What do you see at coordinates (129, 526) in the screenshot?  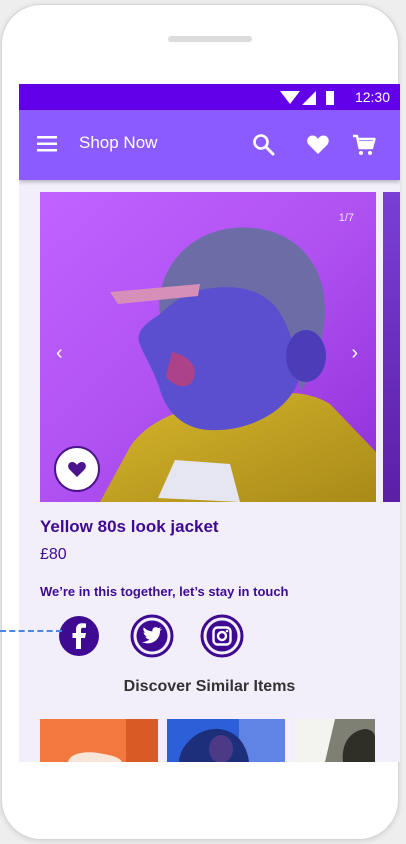 I see `product-title: Yellow 80s look jacket` at bounding box center [129, 526].